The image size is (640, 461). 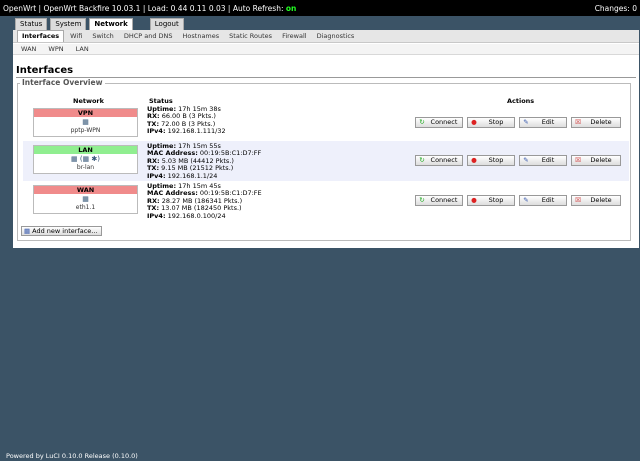 I want to click on subtab-interfaces: Interfaces, so click(x=41, y=36).